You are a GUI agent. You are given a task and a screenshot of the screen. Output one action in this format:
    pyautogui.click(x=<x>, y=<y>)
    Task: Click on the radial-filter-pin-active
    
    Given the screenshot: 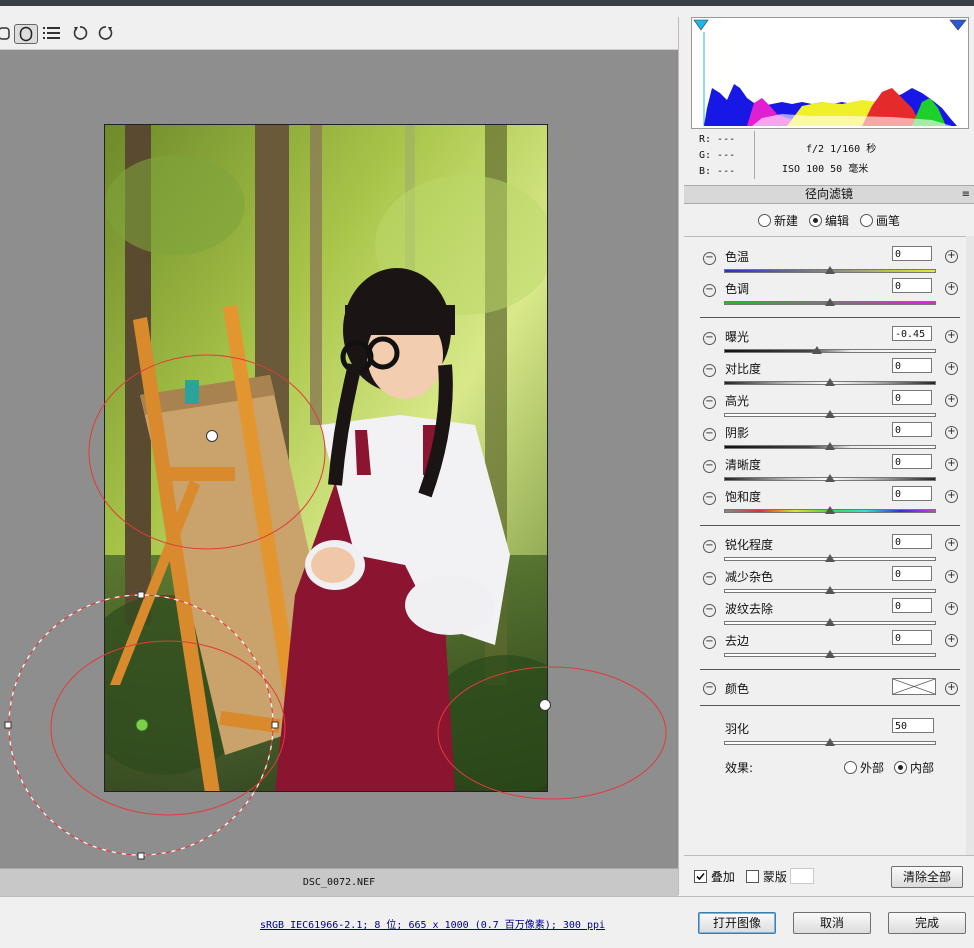 What is the action you would take?
    pyautogui.click(x=142, y=725)
    